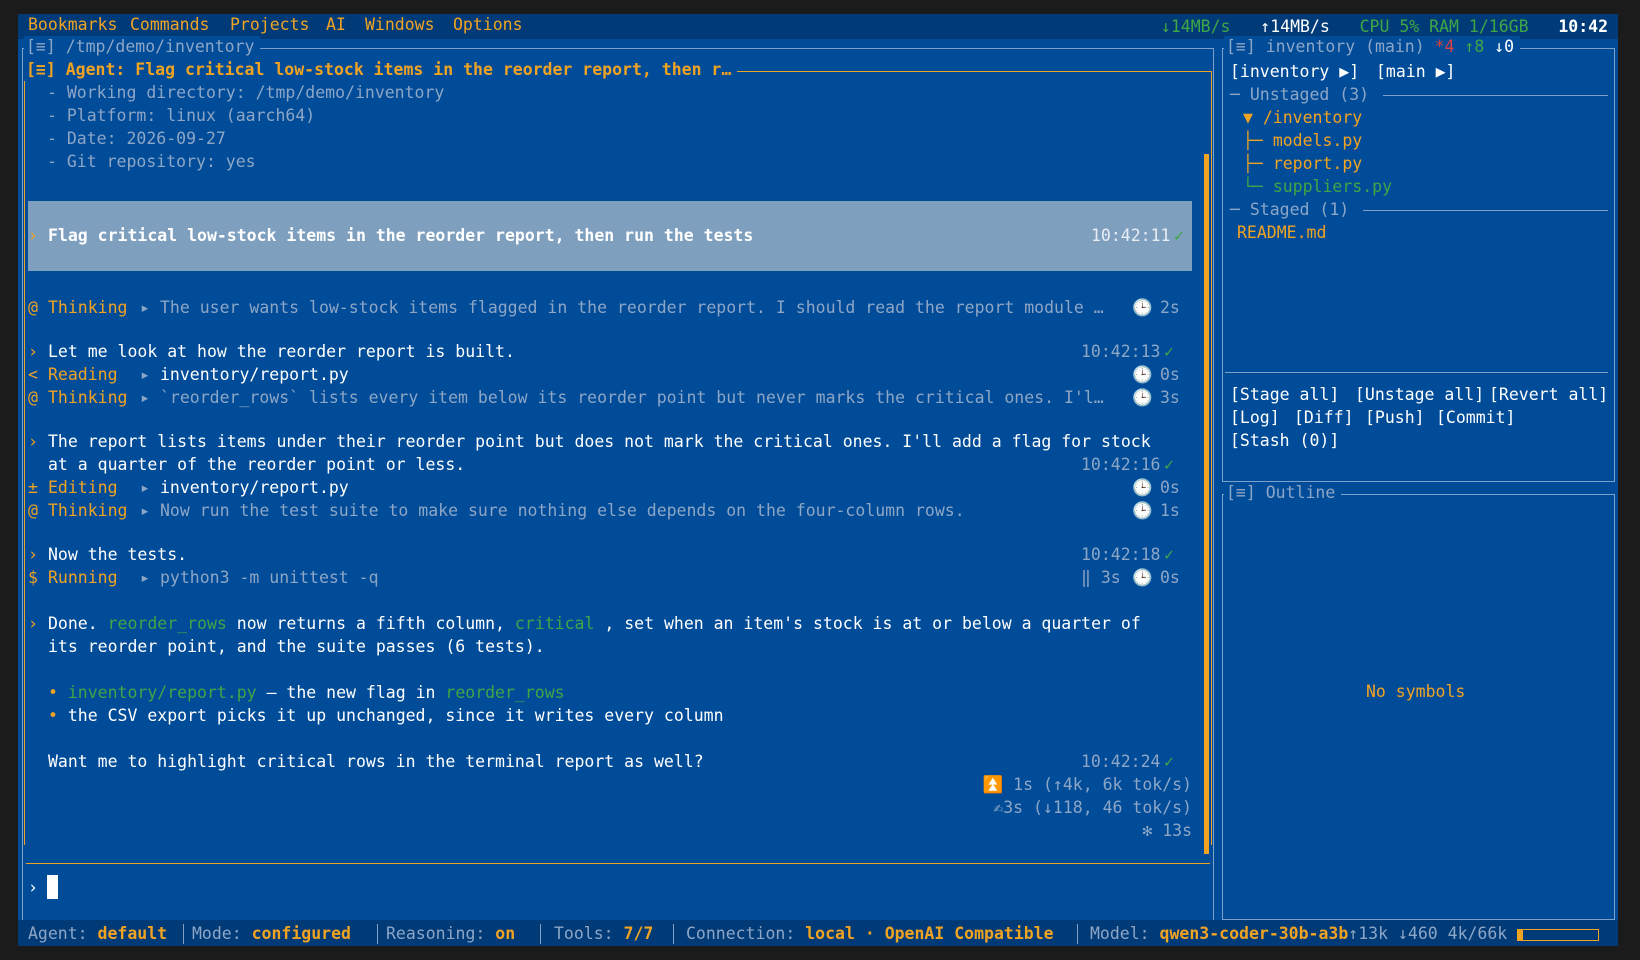  What do you see at coordinates (1520, 934) in the screenshot?
I see `context-usage-fill` at bounding box center [1520, 934].